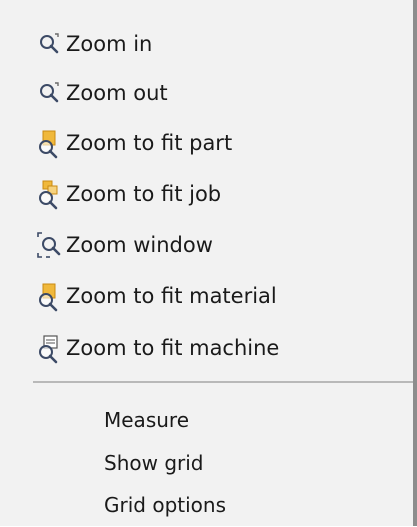  Describe the element at coordinates (149, 143) in the screenshot. I see `menu-item-label: Zoom to fit part` at that location.